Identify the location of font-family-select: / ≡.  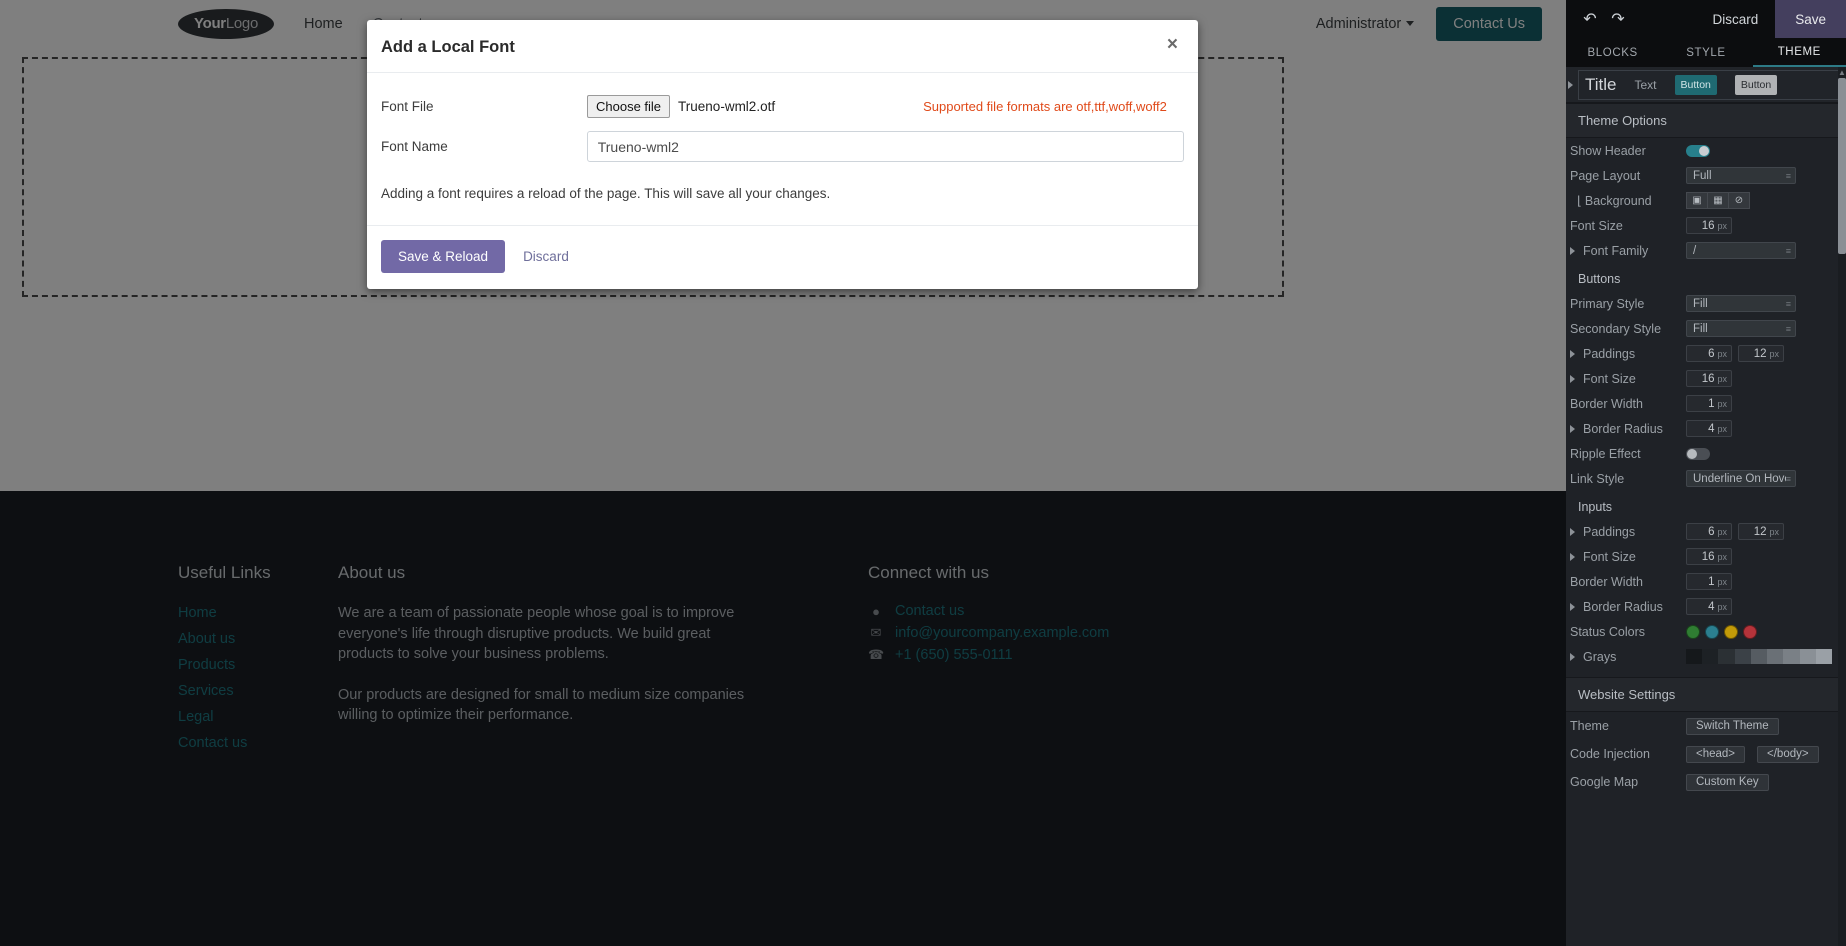
(1741, 250).